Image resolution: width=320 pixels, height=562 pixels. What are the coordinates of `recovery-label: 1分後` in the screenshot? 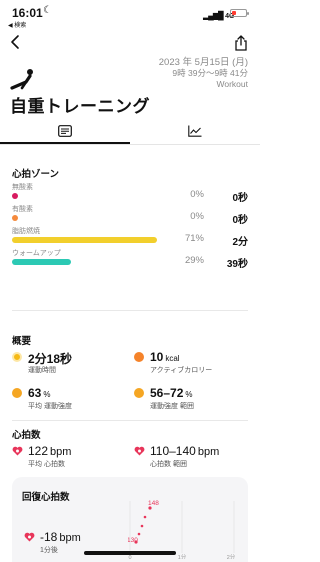 It's located at (49, 550).